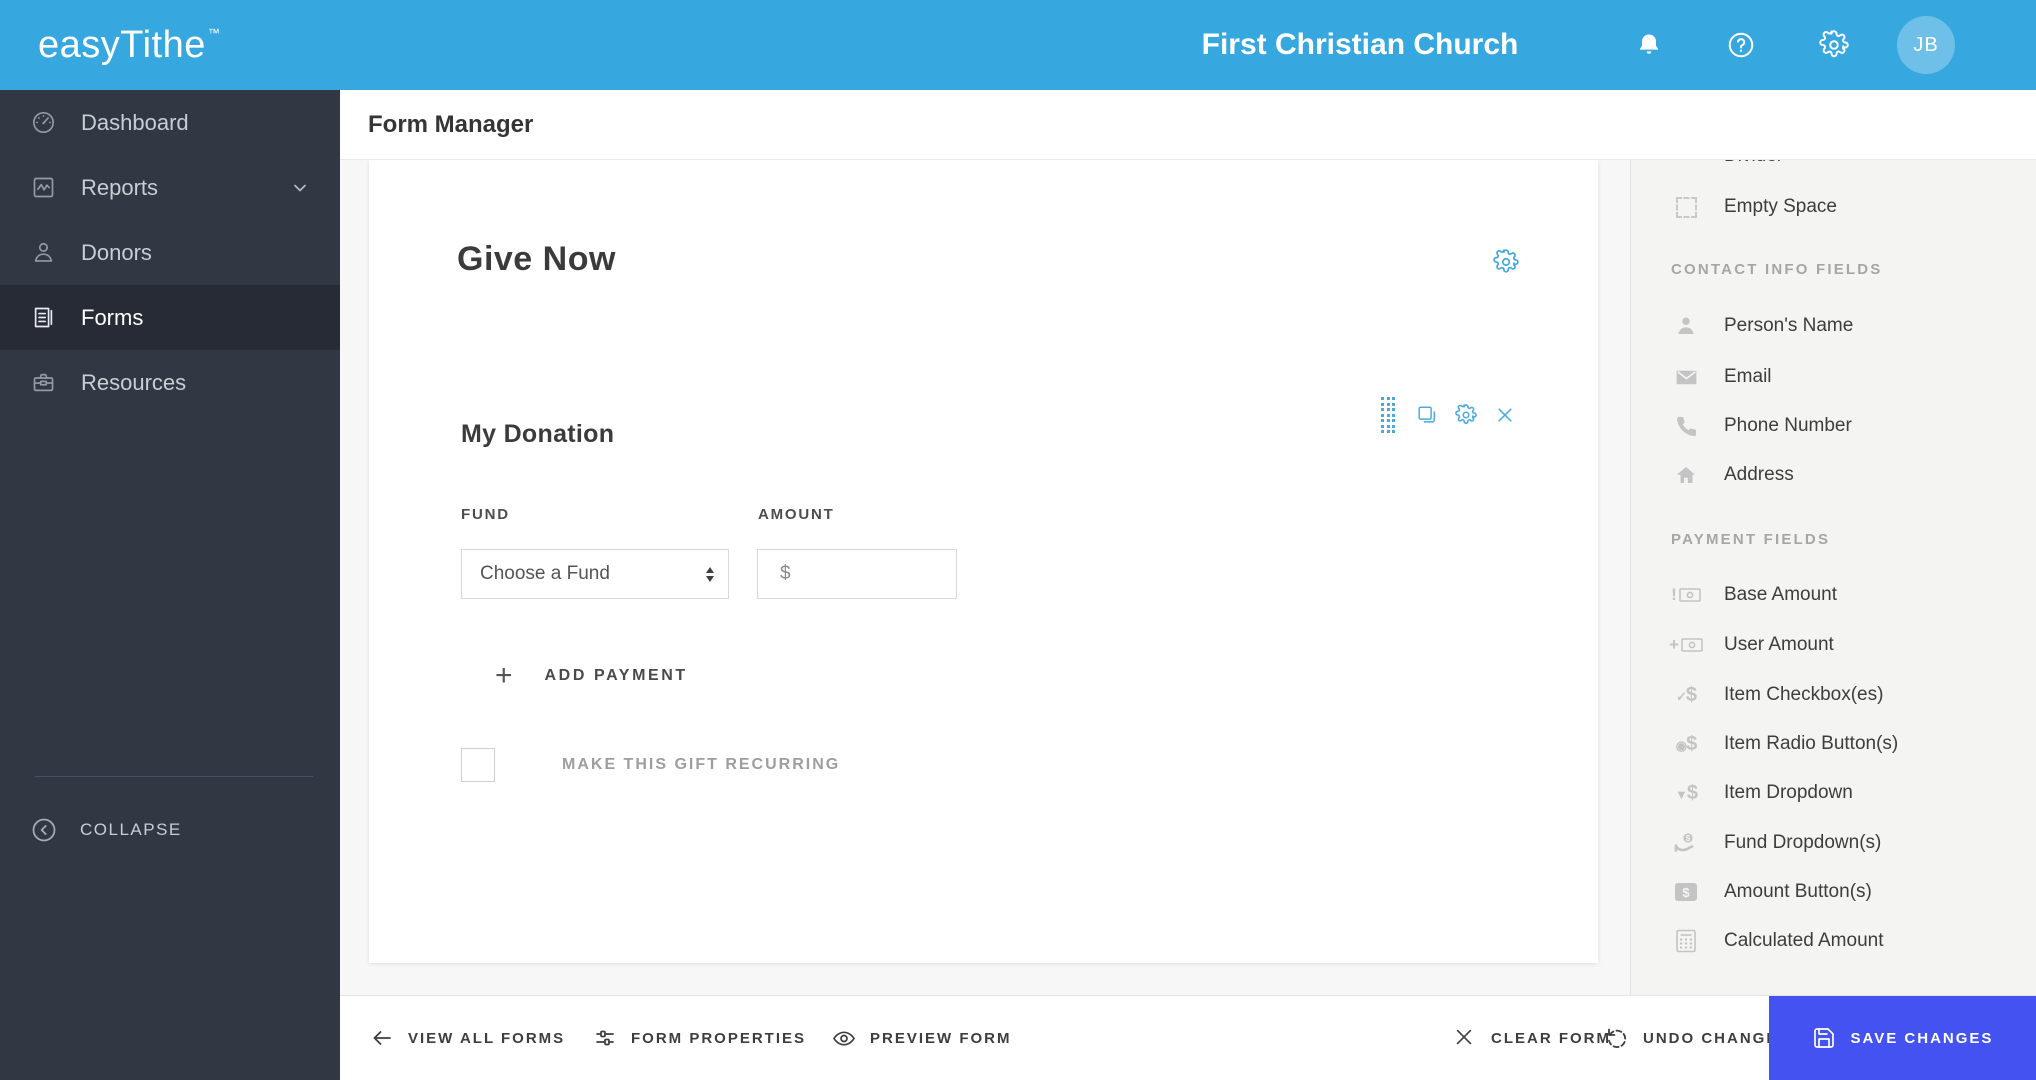  I want to click on person-icon, so click(1686, 326).